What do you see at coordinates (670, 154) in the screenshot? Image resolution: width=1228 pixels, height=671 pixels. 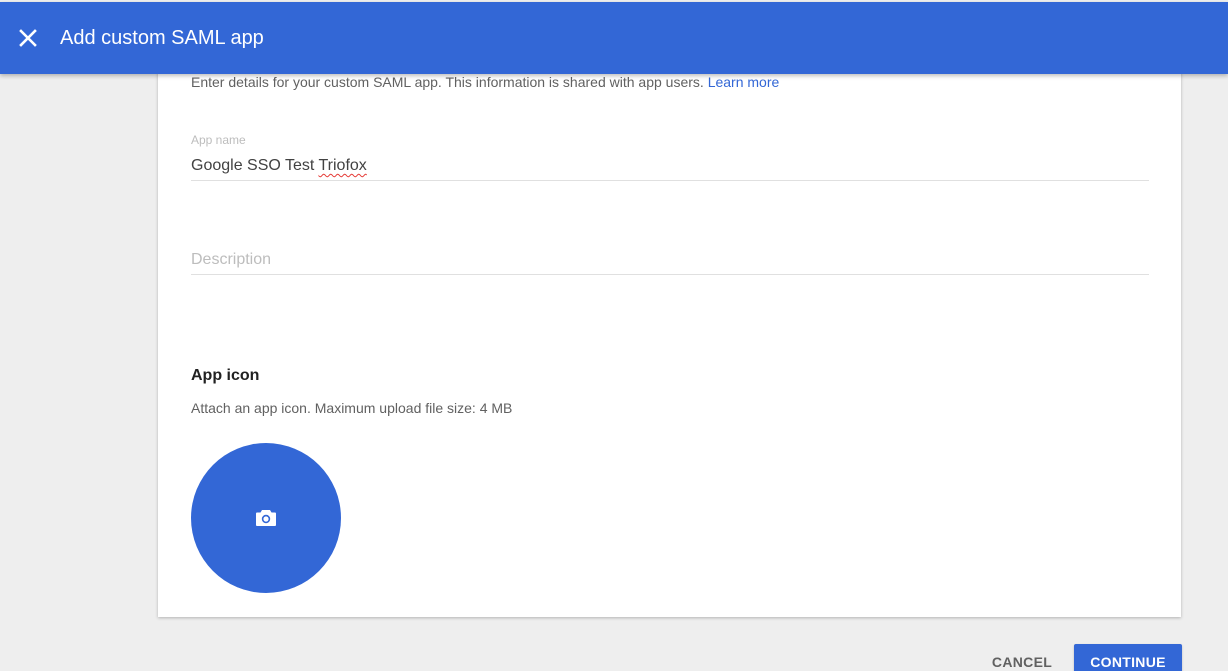 I see `app-name-field: App name Google SSO Test Triofox` at bounding box center [670, 154].